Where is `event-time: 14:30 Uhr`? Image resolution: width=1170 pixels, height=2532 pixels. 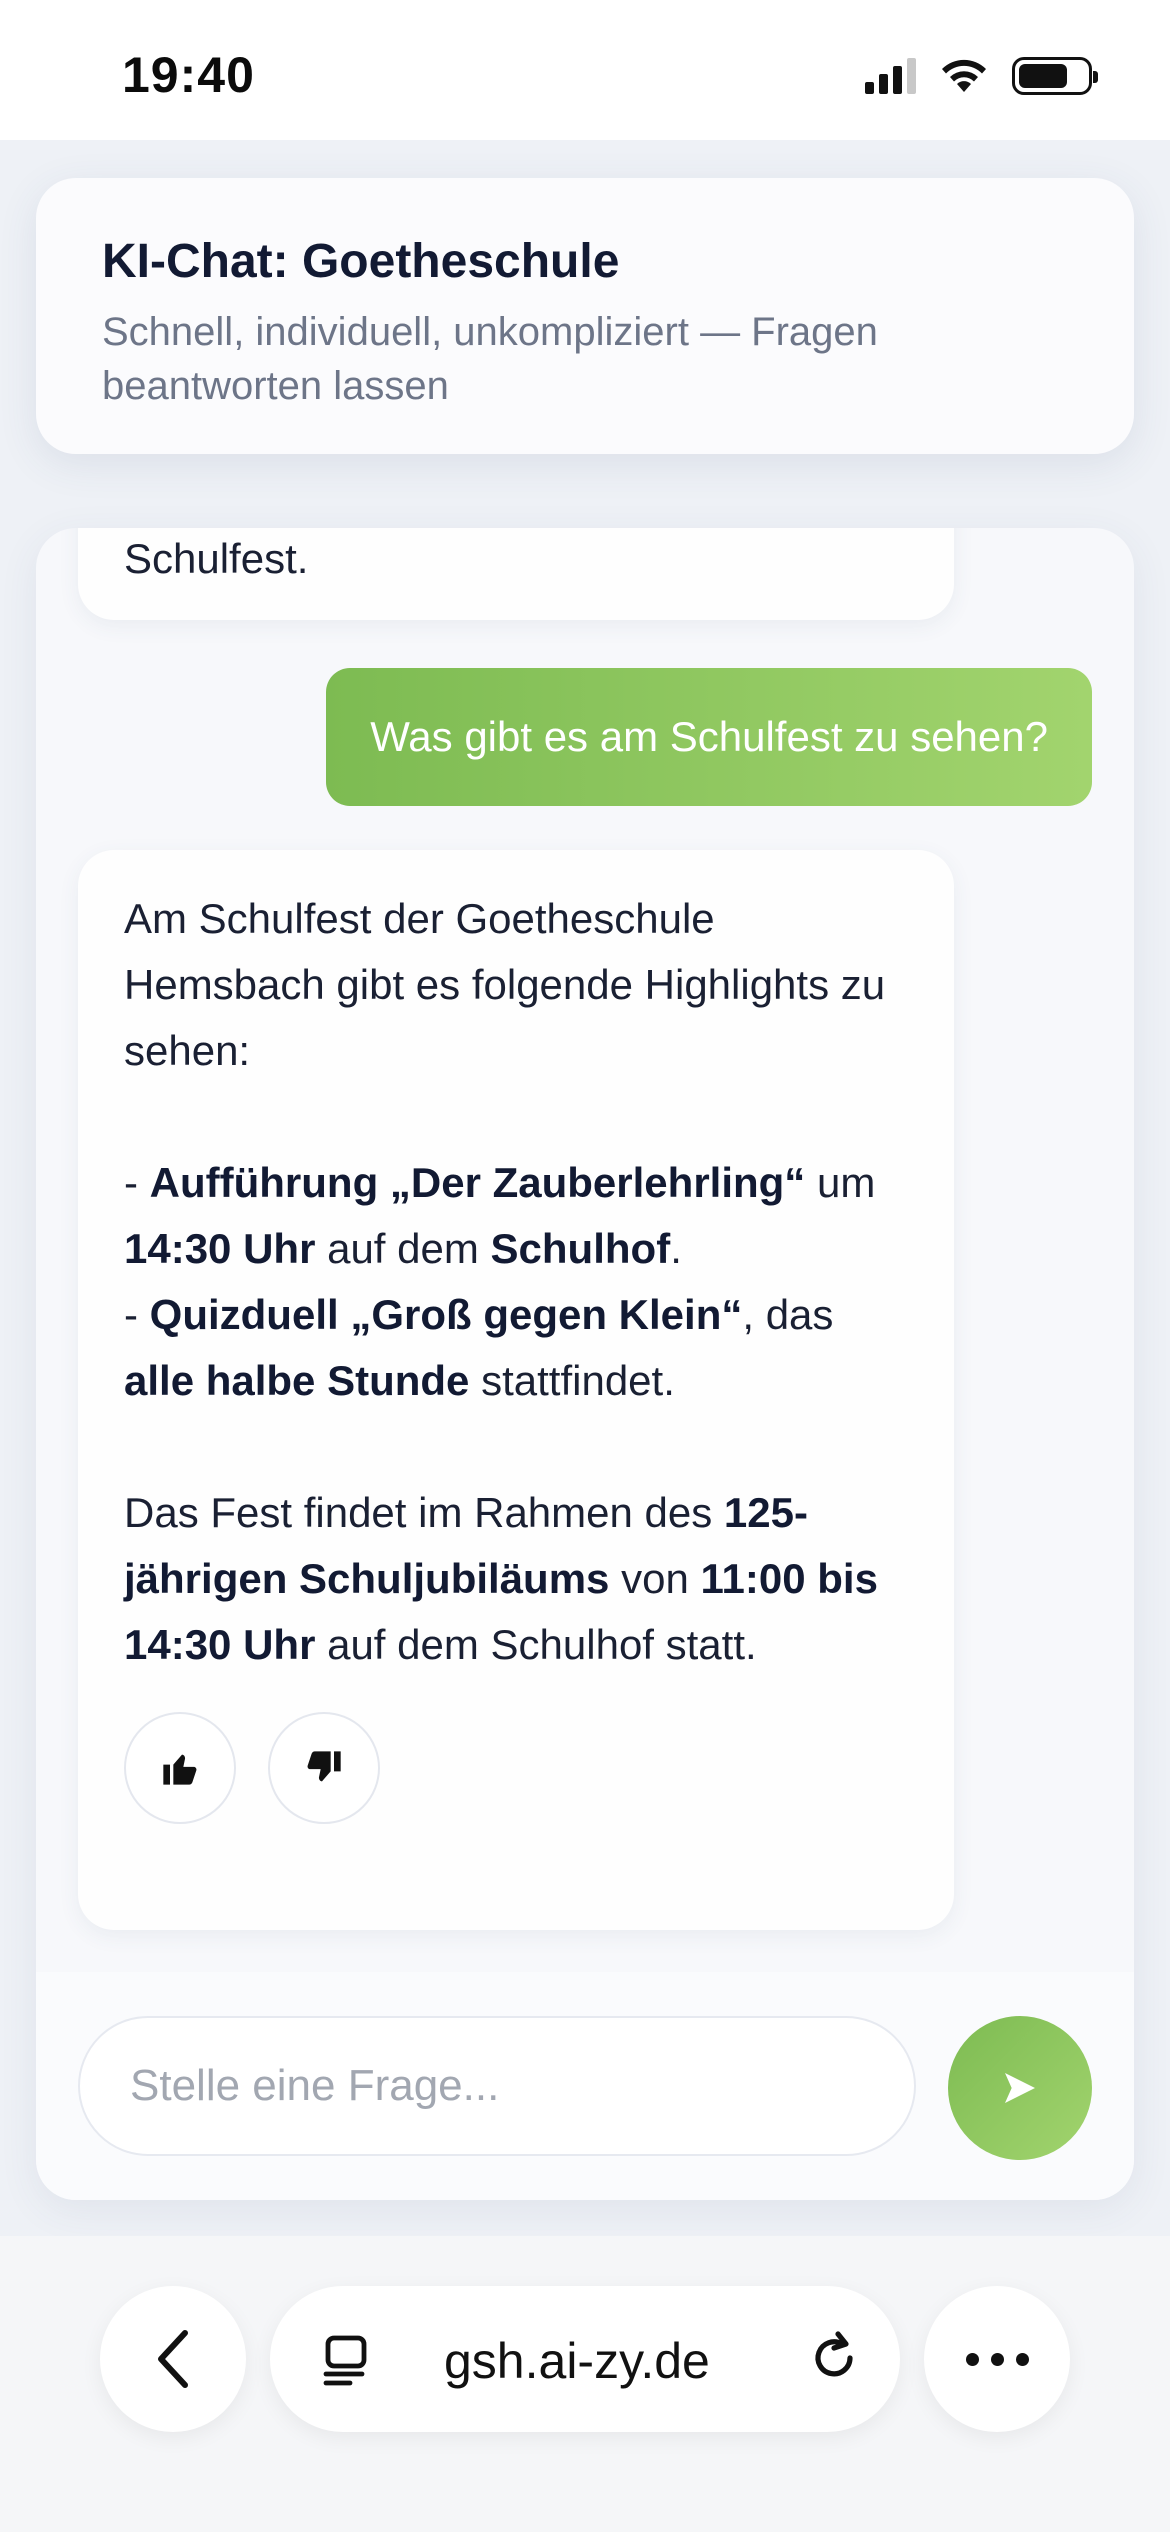
event-time: 14:30 Uhr is located at coordinates (220, 1248).